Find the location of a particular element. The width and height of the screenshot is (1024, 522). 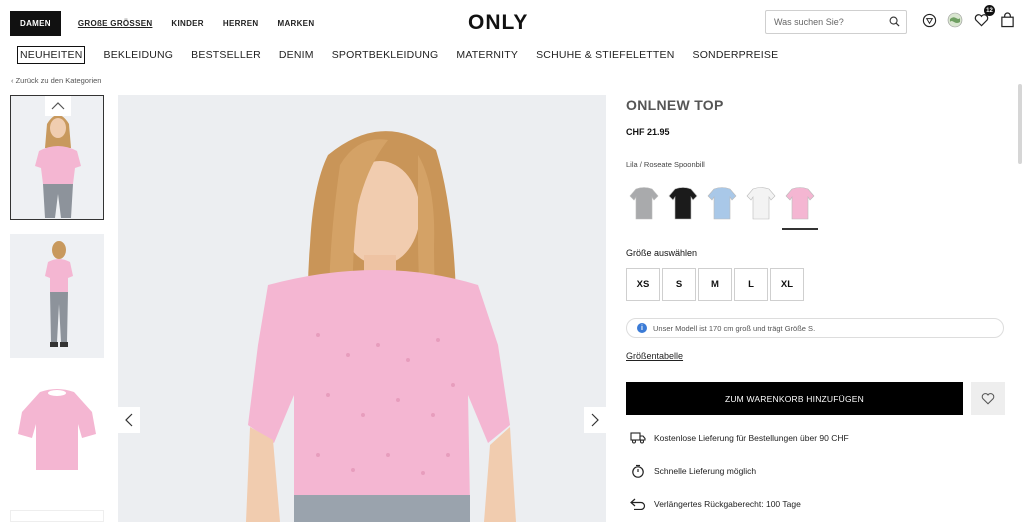

nav-marken: MARKEN is located at coordinates (295, 23).